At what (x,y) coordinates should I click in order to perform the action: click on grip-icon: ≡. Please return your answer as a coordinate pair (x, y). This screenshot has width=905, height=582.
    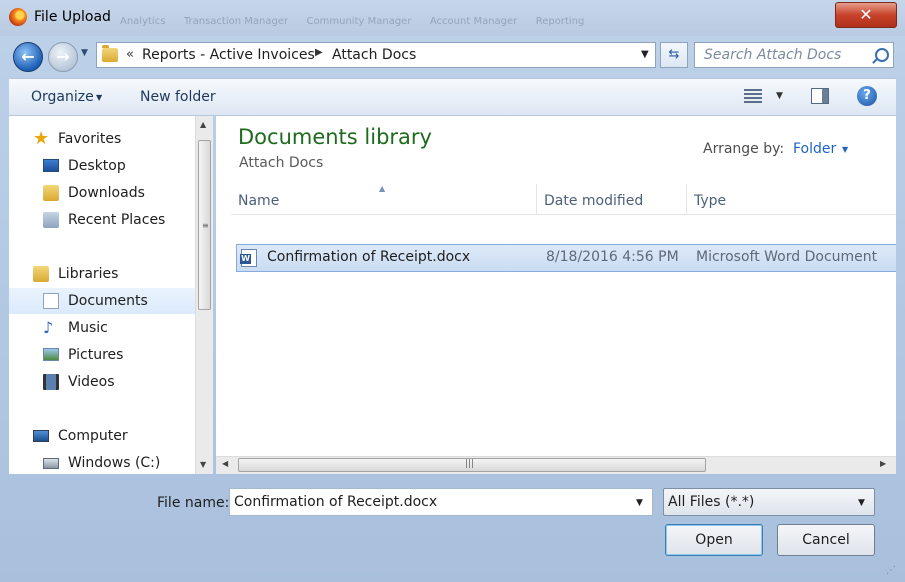
    Looking at the image, I should click on (205, 225).